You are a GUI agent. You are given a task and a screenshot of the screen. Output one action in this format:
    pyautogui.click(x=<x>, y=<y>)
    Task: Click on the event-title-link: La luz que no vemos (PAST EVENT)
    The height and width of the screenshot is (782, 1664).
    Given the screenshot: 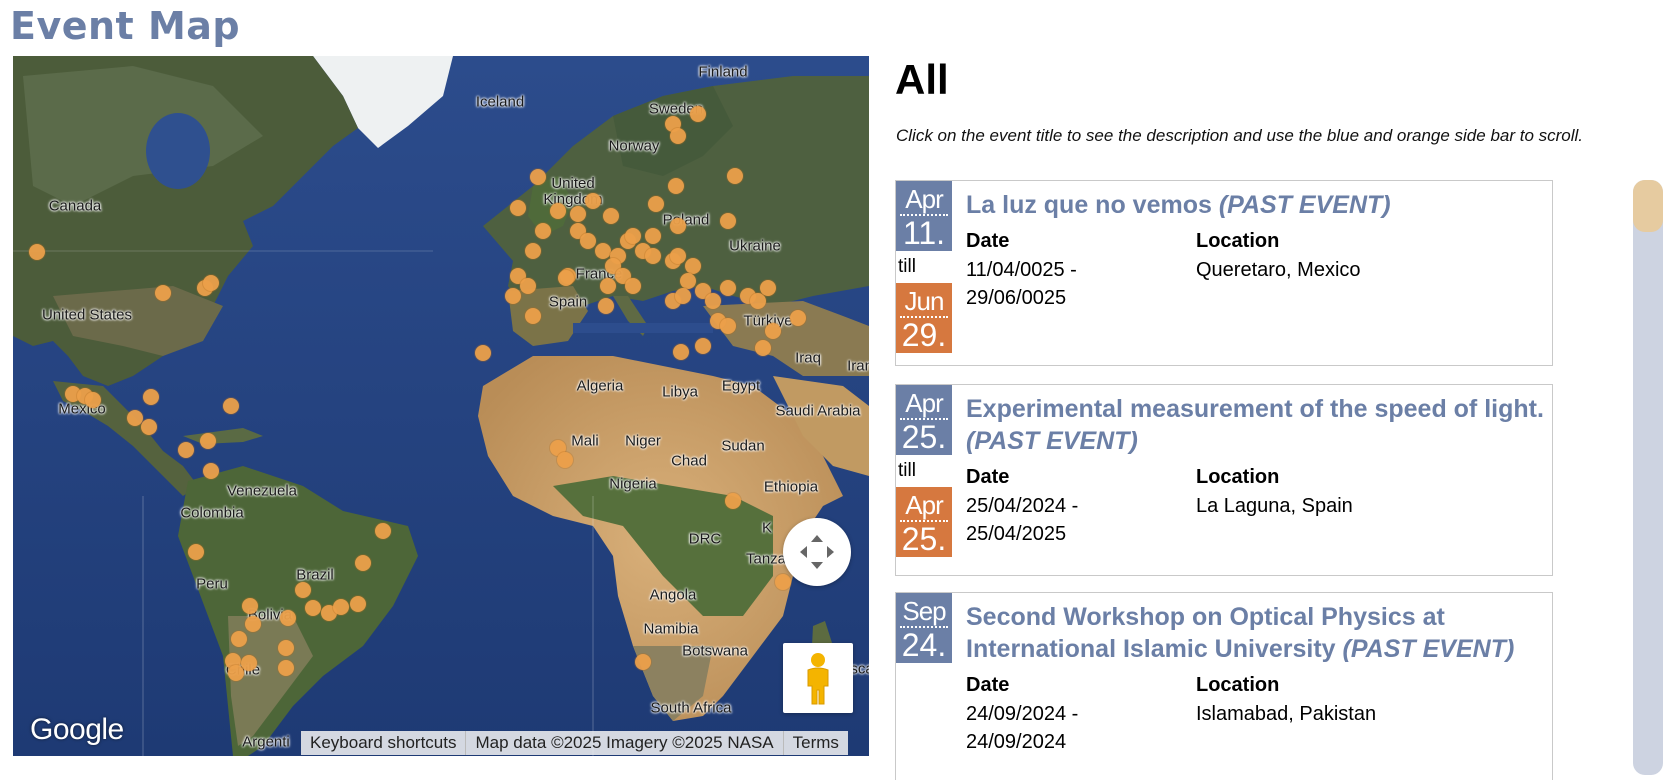 What is the action you would take?
    pyautogui.click(x=1256, y=205)
    